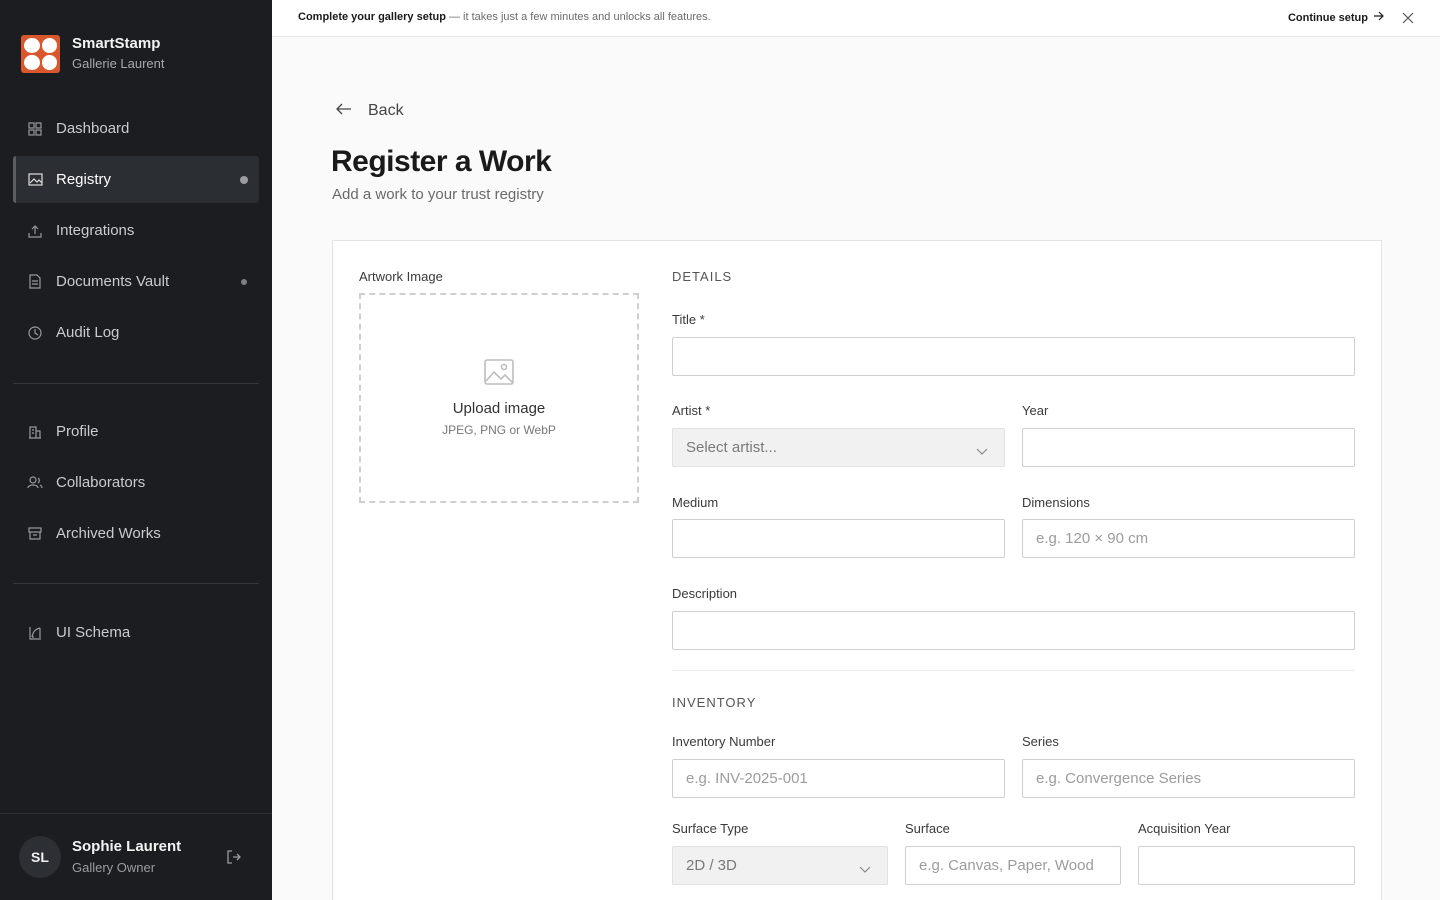 The height and width of the screenshot is (900, 1440). Describe the element at coordinates (35, 129) in the screenshot. I see `grid-icon` at that location.